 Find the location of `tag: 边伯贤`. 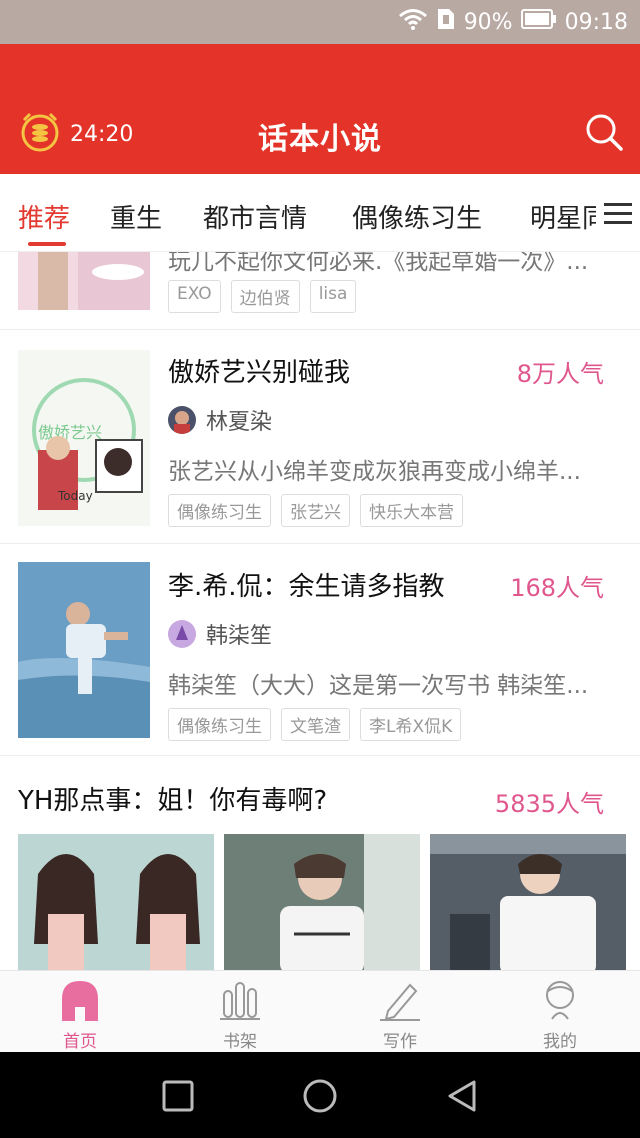

tag: 边伯贤 is located at coordinates (265, 296).